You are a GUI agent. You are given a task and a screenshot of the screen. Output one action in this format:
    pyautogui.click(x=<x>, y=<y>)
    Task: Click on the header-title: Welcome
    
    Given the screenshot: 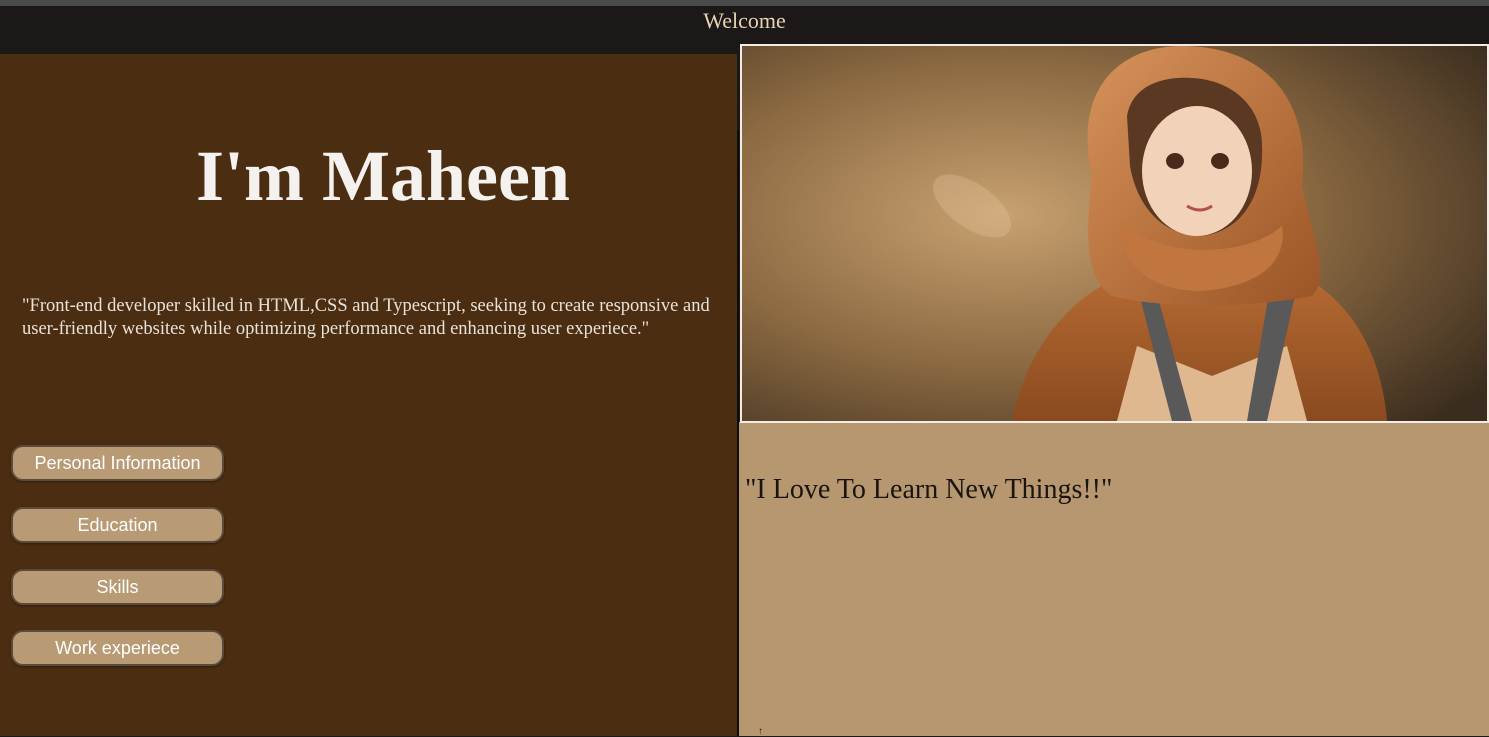 What is the action you would take?
    pyautogui.click(x=744, y=20)
    